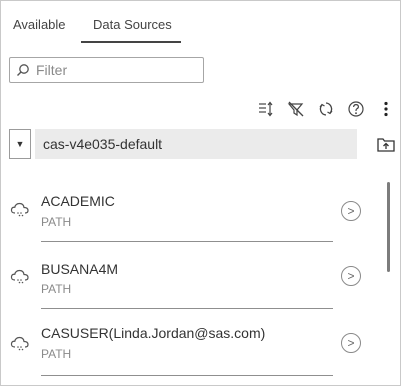 Image resolution: width=403 pixels, height=388 pixels. Describe the element at coordinates (200, 110) in the screenshot. I see `toolbar` at that location.